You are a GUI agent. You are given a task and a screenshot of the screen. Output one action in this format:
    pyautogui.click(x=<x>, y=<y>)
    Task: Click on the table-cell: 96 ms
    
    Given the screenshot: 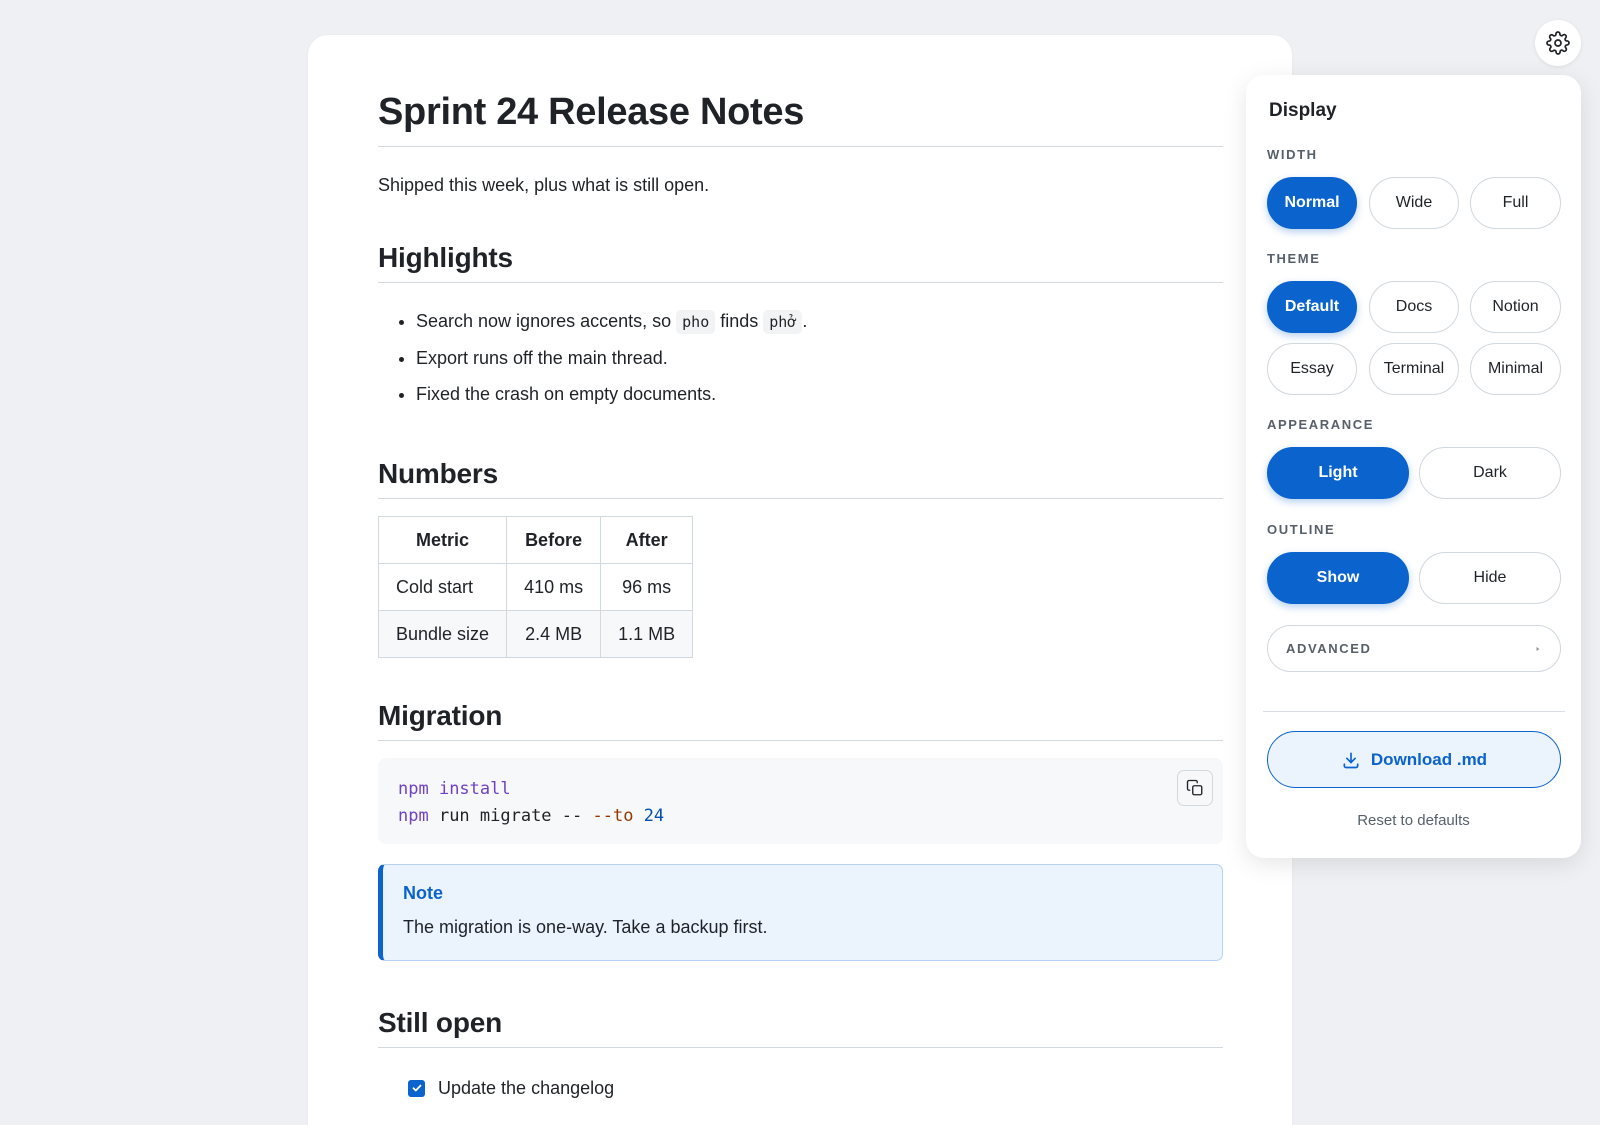 What is the action you would take?
    pyautogui.click(x=647, y=587)
    